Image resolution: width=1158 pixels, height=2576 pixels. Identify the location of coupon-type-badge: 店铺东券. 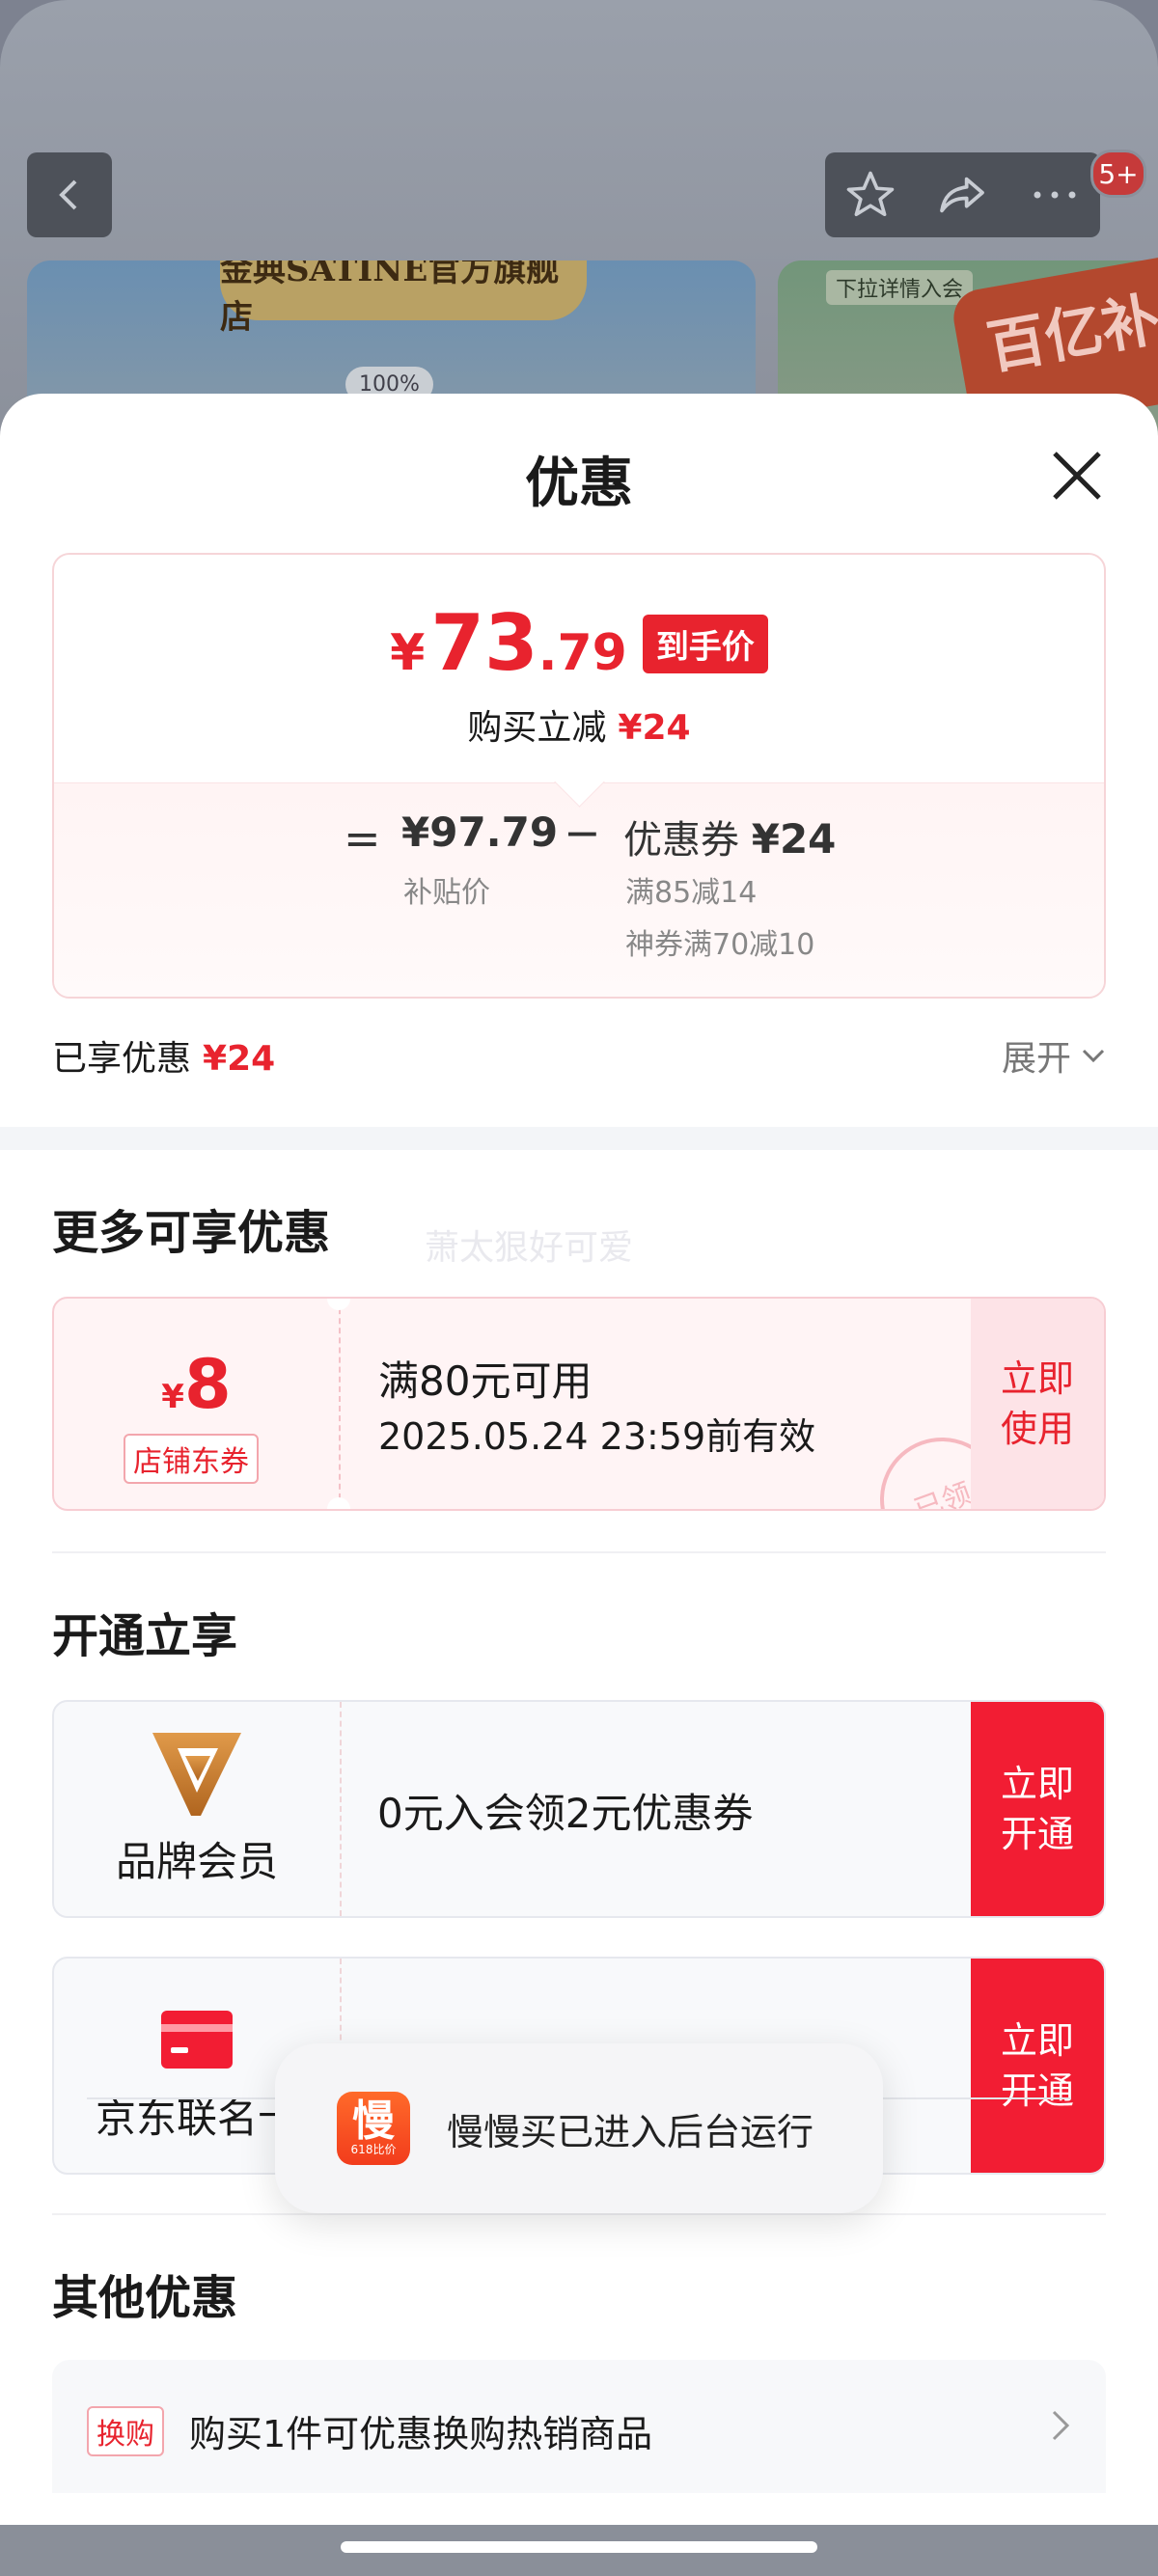
(191, 1459).